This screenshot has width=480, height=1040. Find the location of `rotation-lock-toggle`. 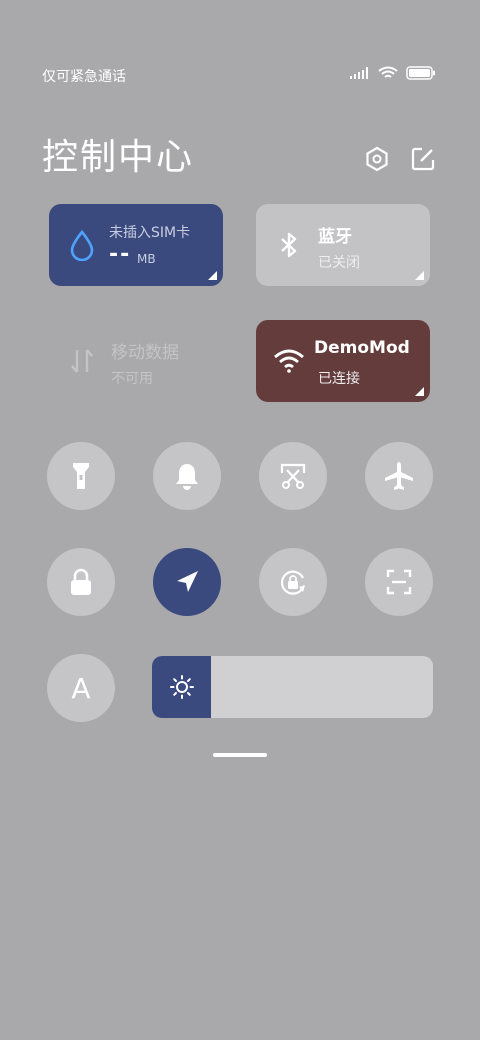

rotation-lock-toggle is located at coordinates (293, 582).